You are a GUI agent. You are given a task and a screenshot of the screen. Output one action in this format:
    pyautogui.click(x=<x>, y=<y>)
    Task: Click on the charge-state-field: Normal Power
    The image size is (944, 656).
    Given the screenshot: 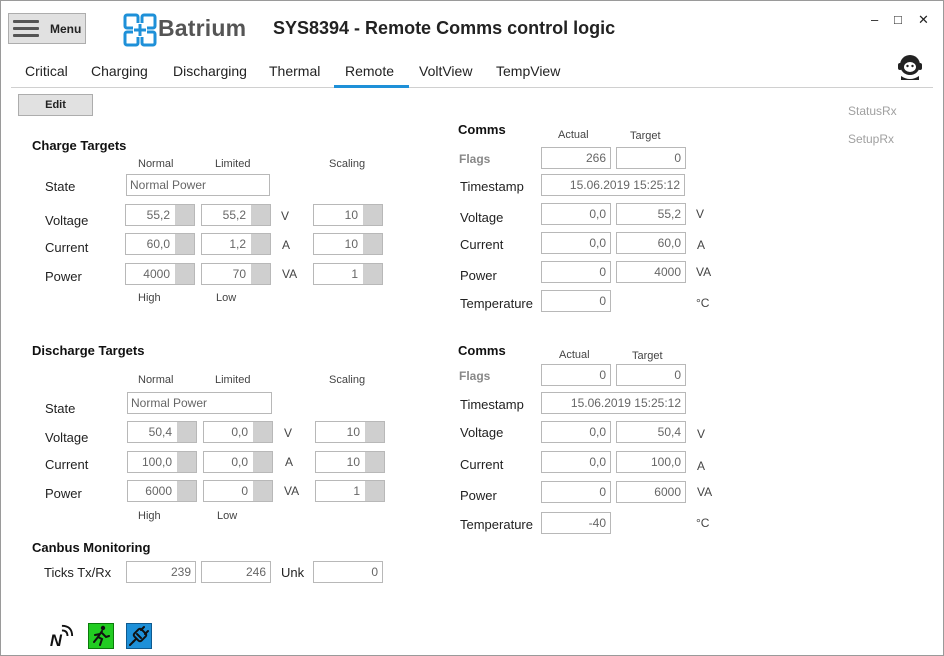 What is the action you would take?
    pyautogui.click(x=198, y=185)
    